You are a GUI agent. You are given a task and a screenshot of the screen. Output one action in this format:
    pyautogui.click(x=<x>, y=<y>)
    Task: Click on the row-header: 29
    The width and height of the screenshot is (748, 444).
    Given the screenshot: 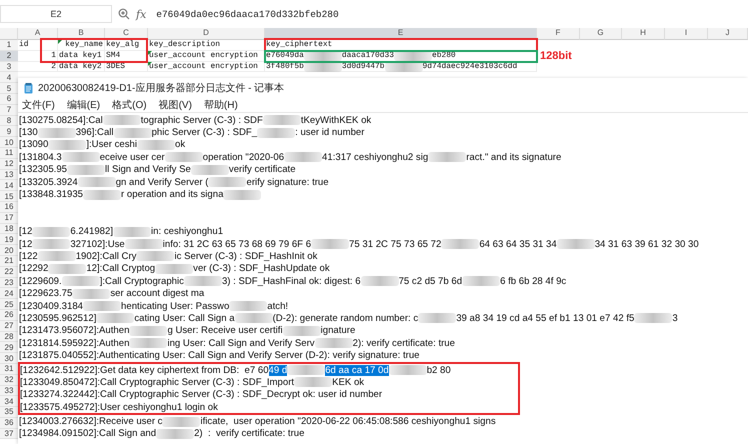 What is the action you would take?
    pyautogui.click(x=9, y=348)
    